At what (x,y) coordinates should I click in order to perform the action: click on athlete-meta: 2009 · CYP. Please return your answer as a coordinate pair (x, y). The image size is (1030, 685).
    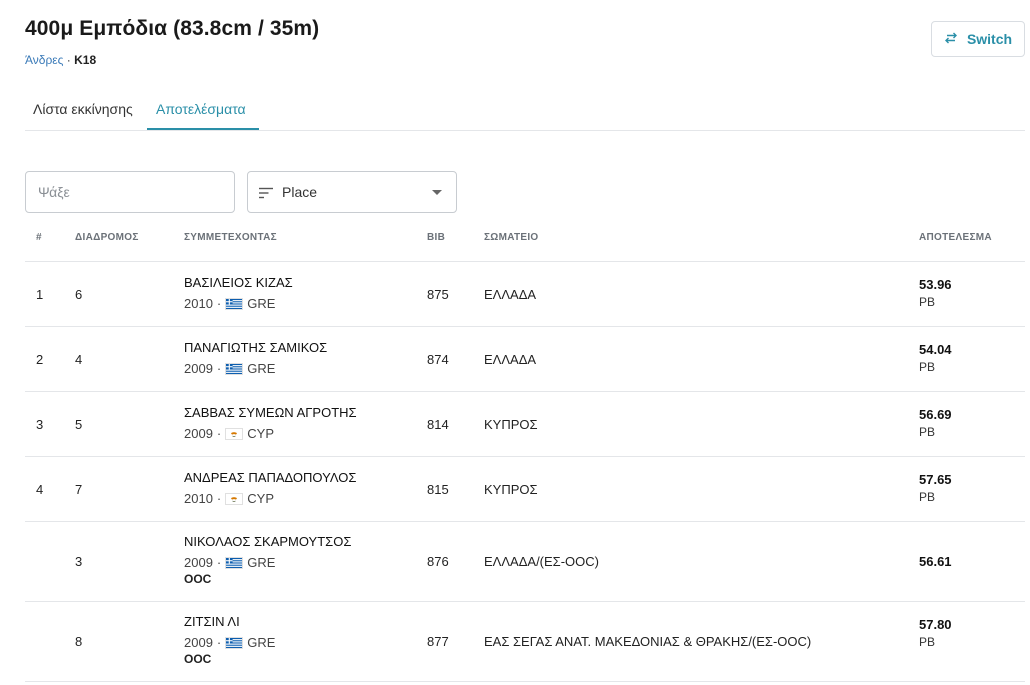
    Looking at the image, I should click on (270, 433).